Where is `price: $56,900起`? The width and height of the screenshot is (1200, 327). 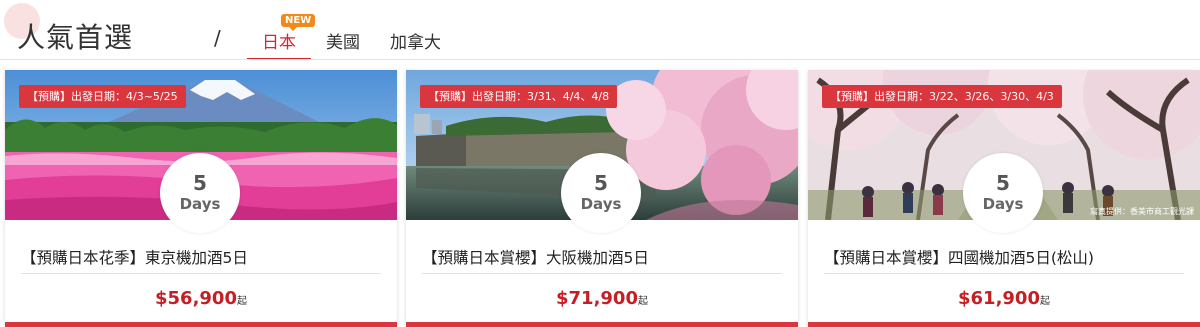 price: $56,900起 is located at coordinates (201, 298).